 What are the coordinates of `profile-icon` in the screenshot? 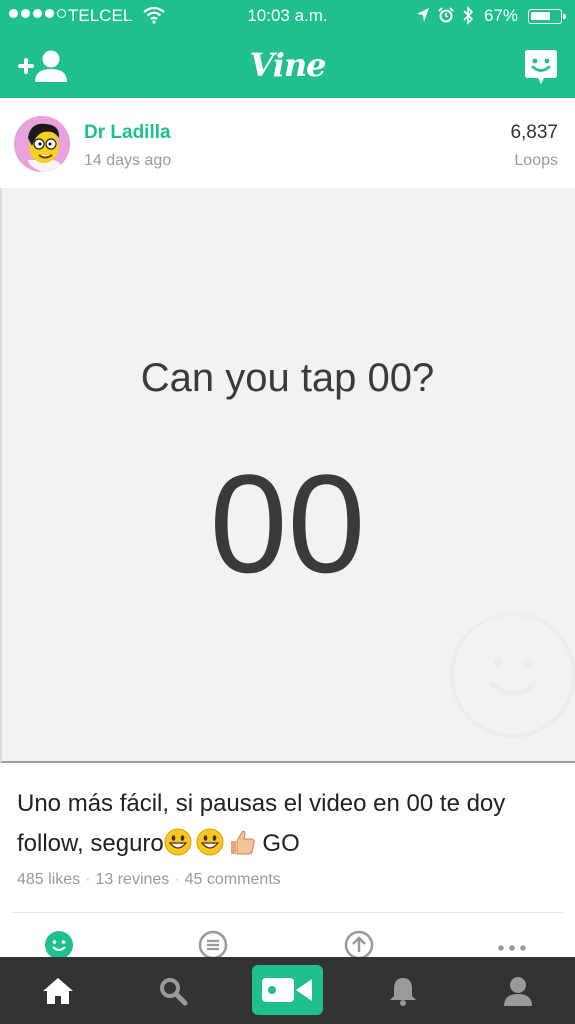 It's located at (517, 991).